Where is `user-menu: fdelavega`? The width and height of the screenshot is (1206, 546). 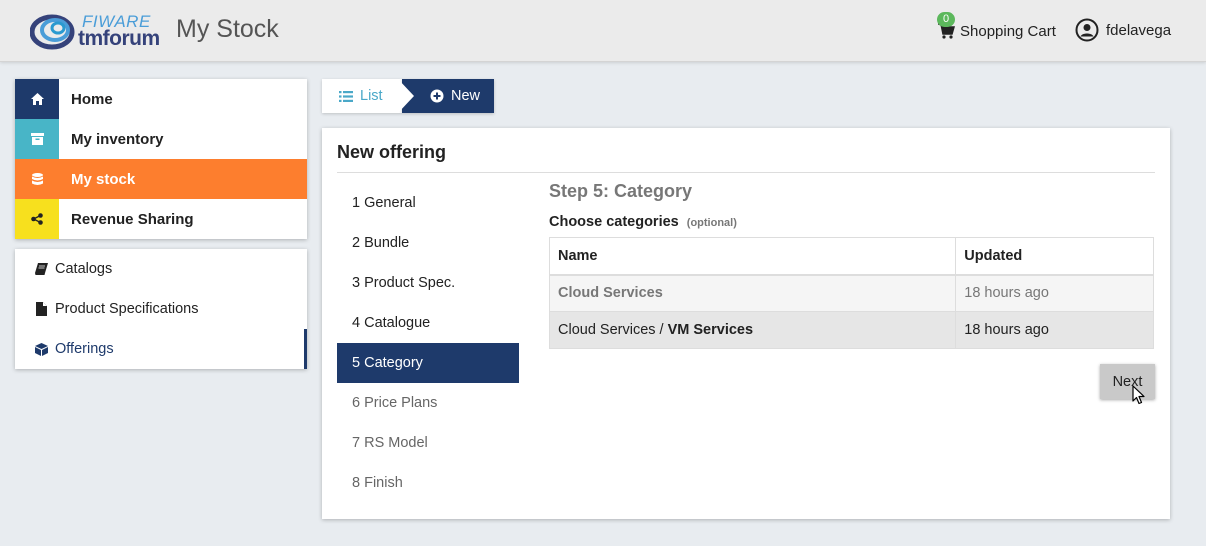
user-menu: fdelavega is located at coordinates (1123, 30).